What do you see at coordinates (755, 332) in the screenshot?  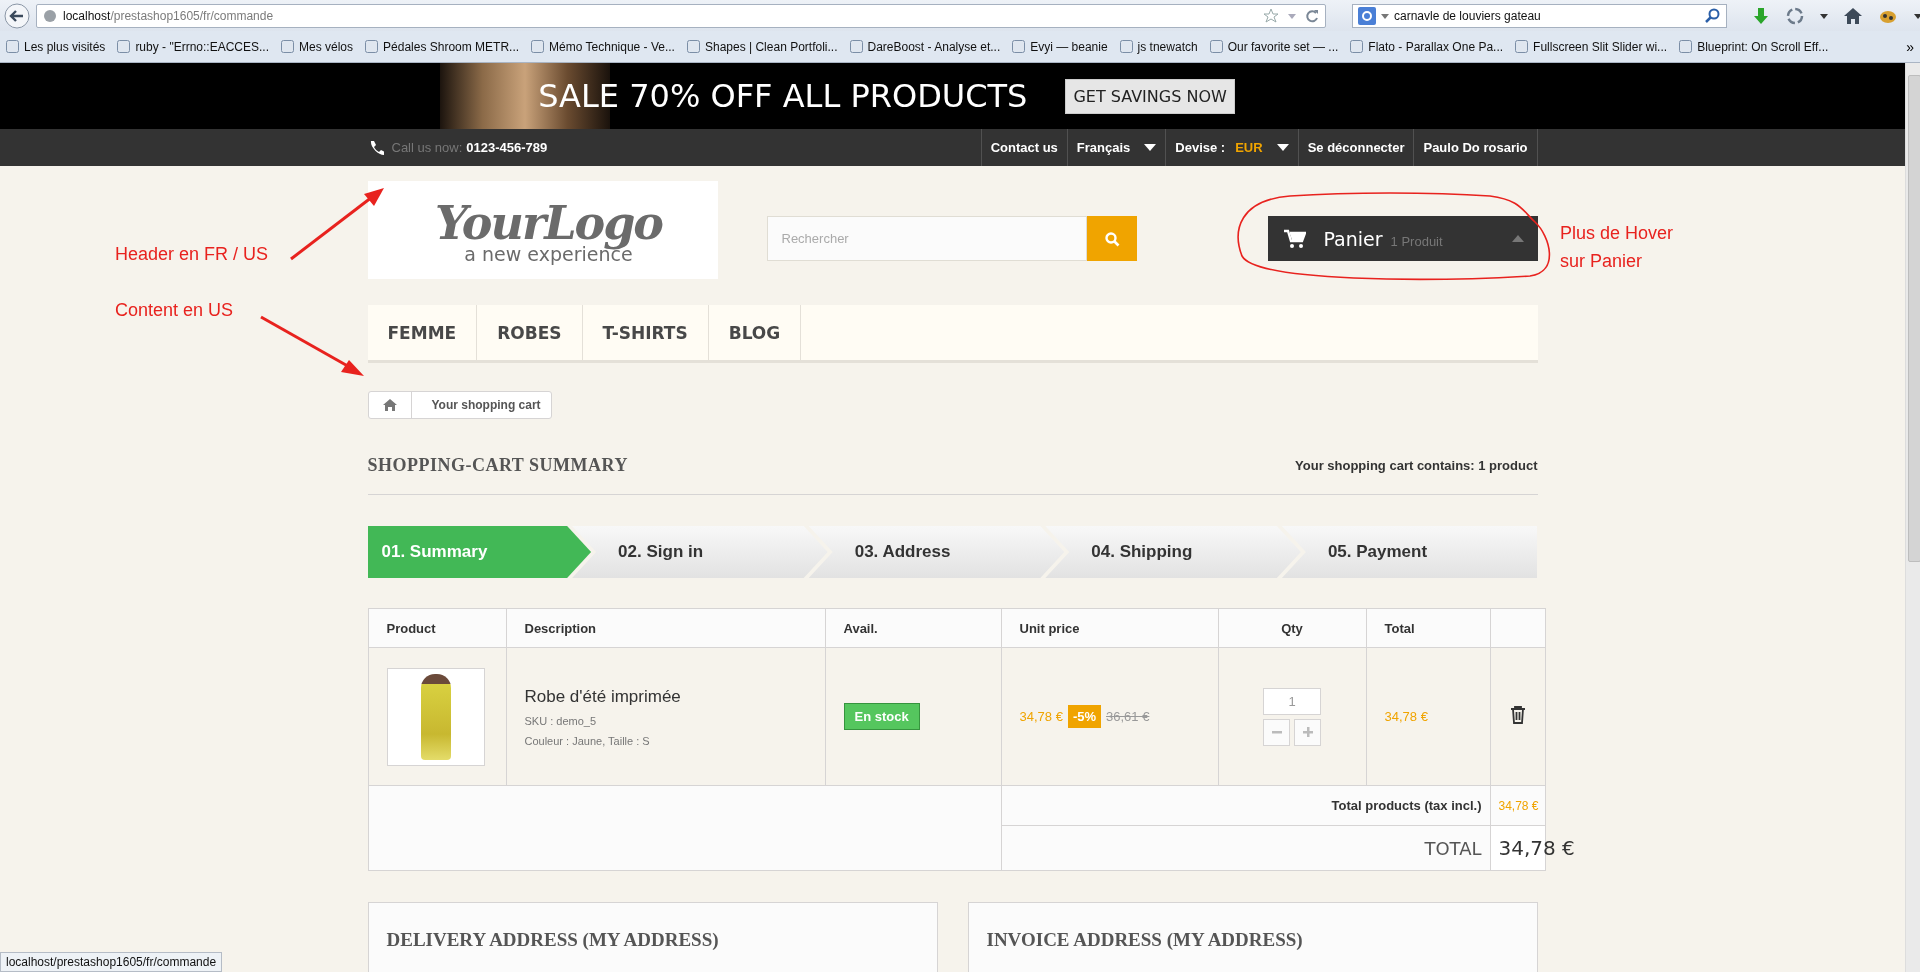 I see `menu-item: BLOG` at bounding box center [755, 332].